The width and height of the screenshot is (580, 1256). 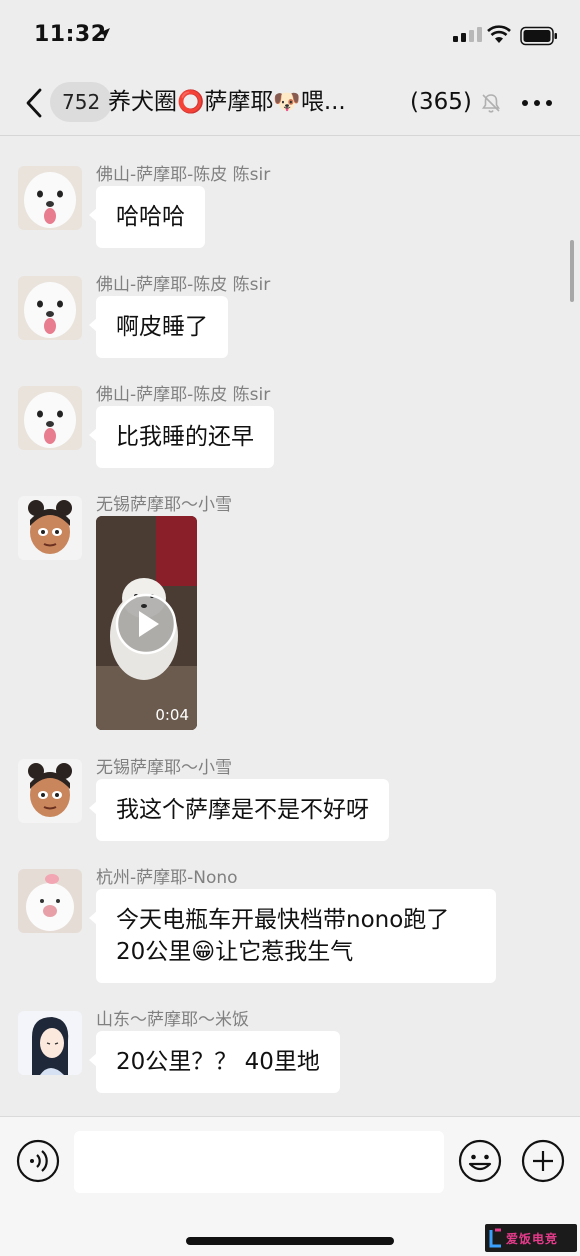 I want to click on watermark-logo: 爱饭电竞, so click(x=531, y=1238).